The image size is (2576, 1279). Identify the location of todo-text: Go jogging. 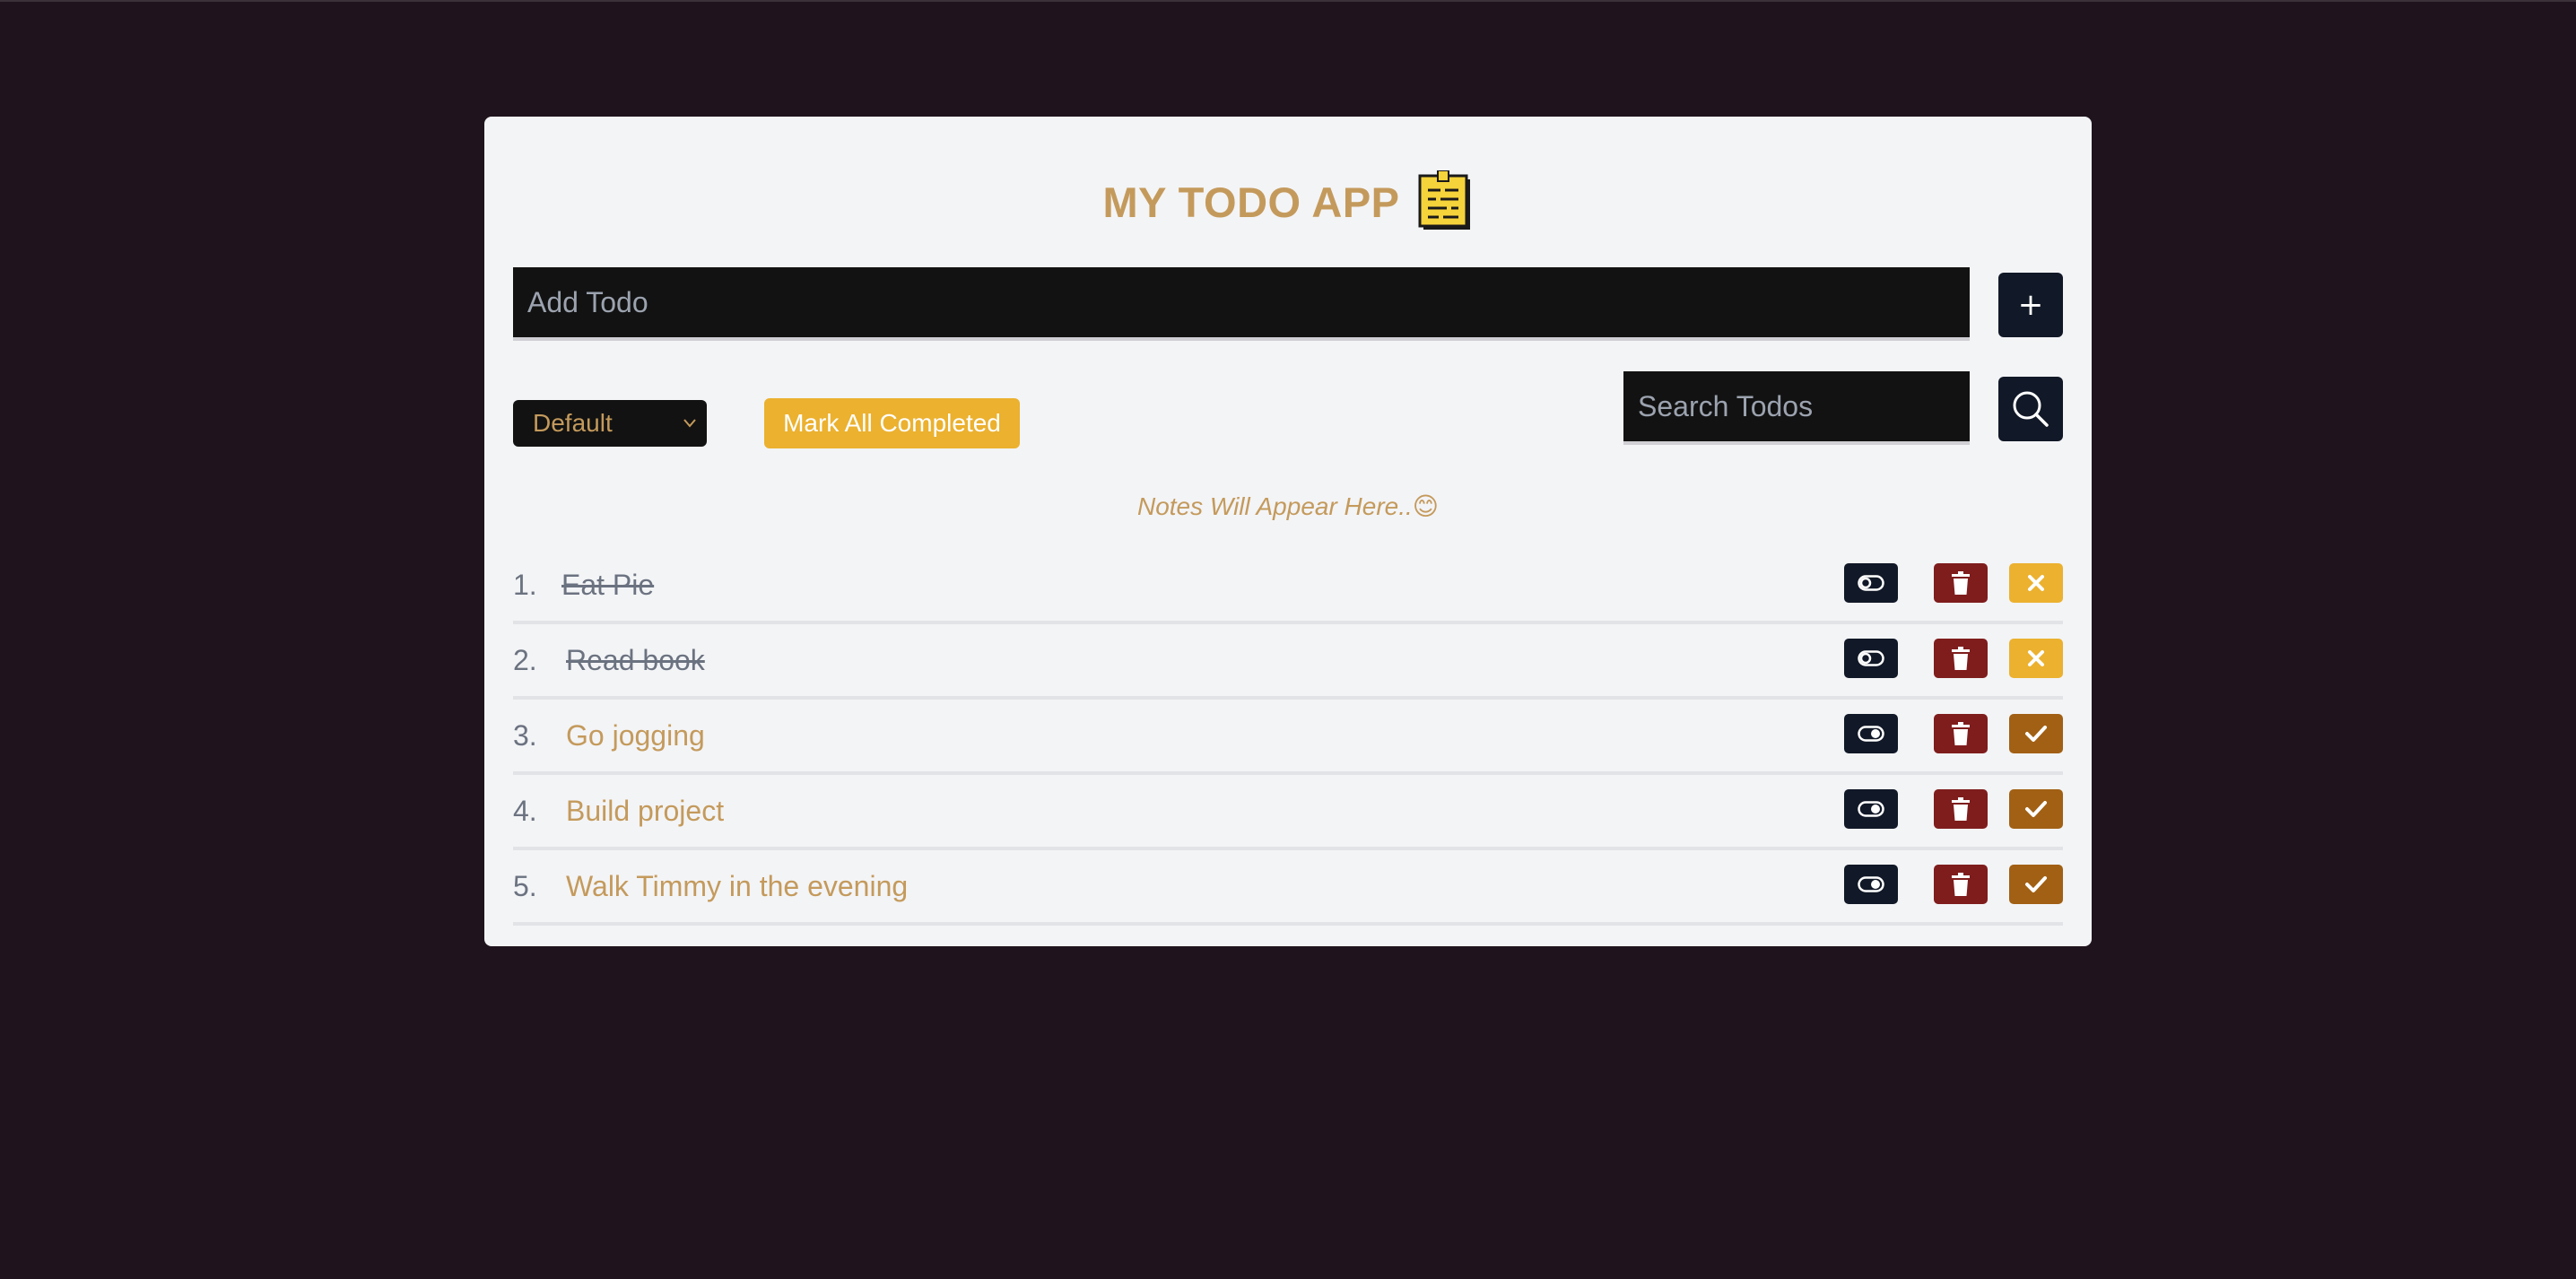
(635, 735).